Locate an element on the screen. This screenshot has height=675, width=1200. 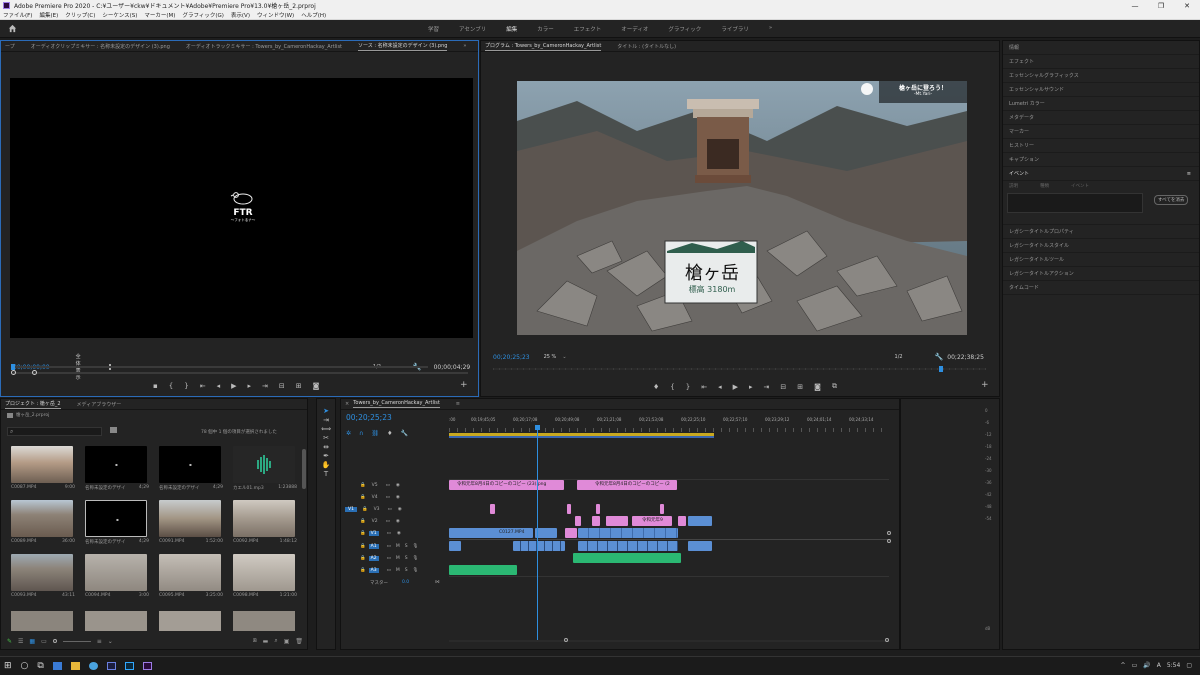
network-icon: ▭ is located at coordinates (1135, 665).